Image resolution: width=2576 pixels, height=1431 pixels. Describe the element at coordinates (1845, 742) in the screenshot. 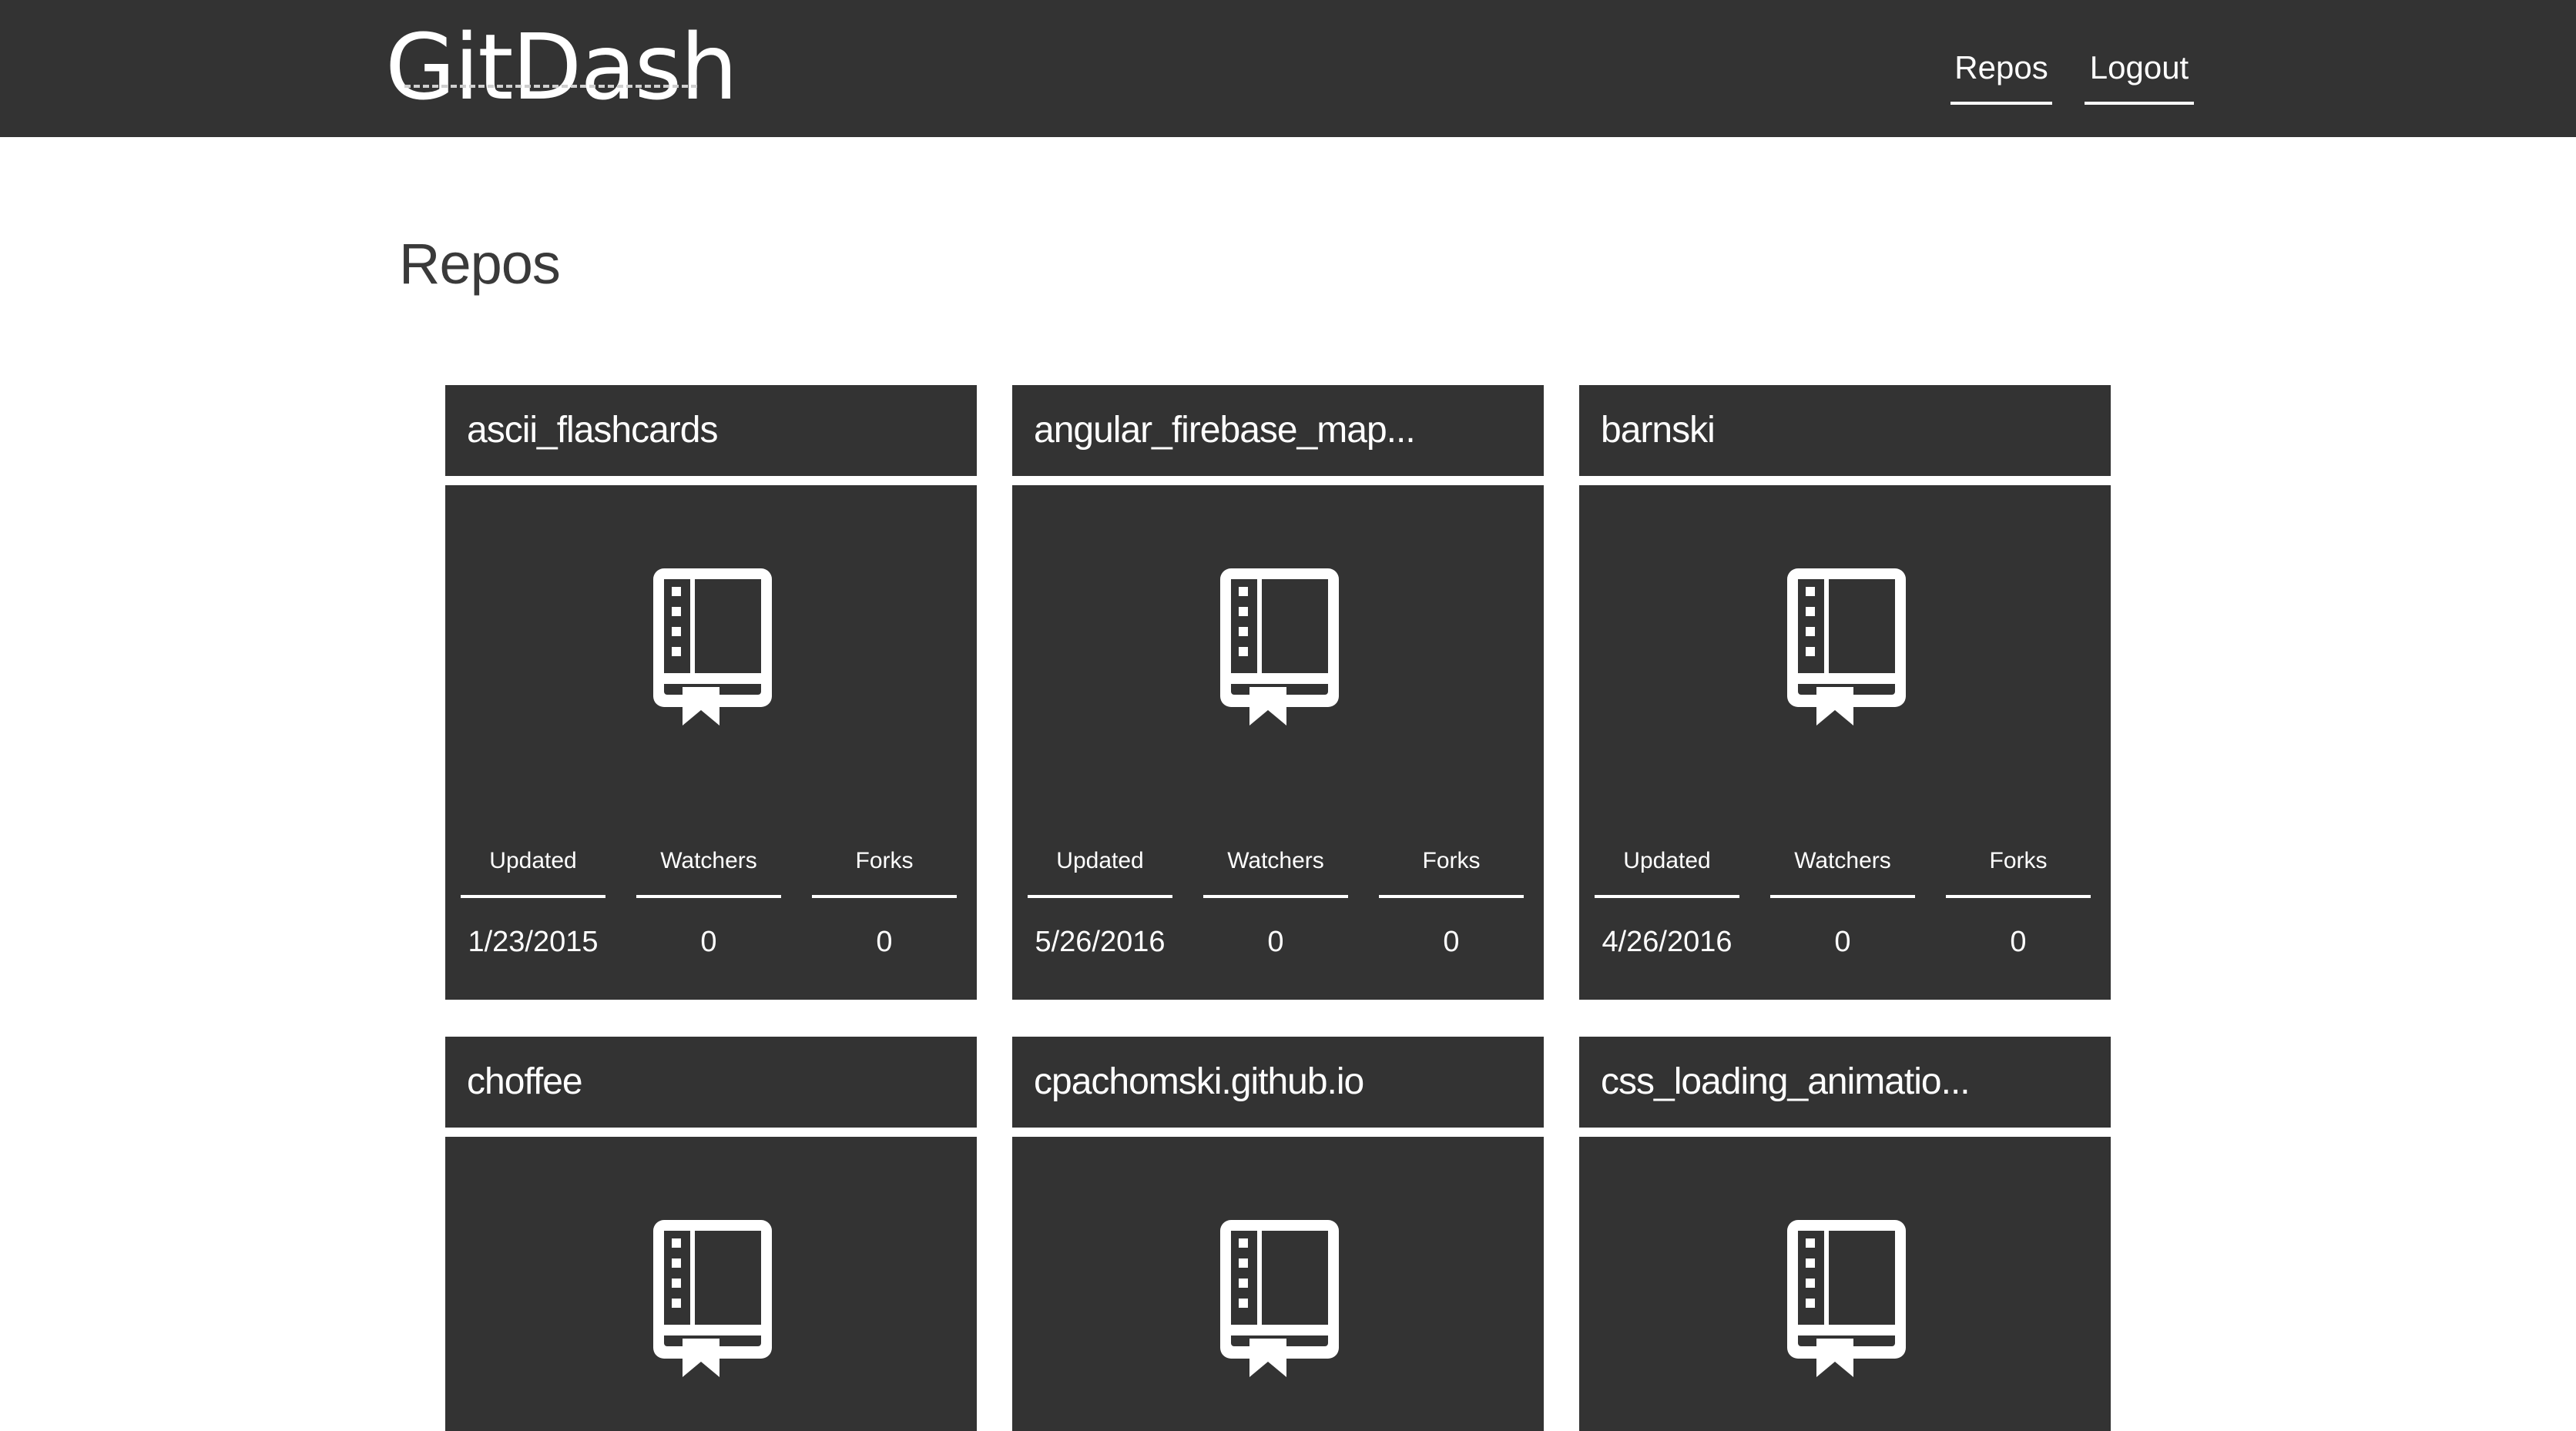

I see `repo-card-body: Updated 4/26/2016 Watchers 0 Forks 0` at that location.